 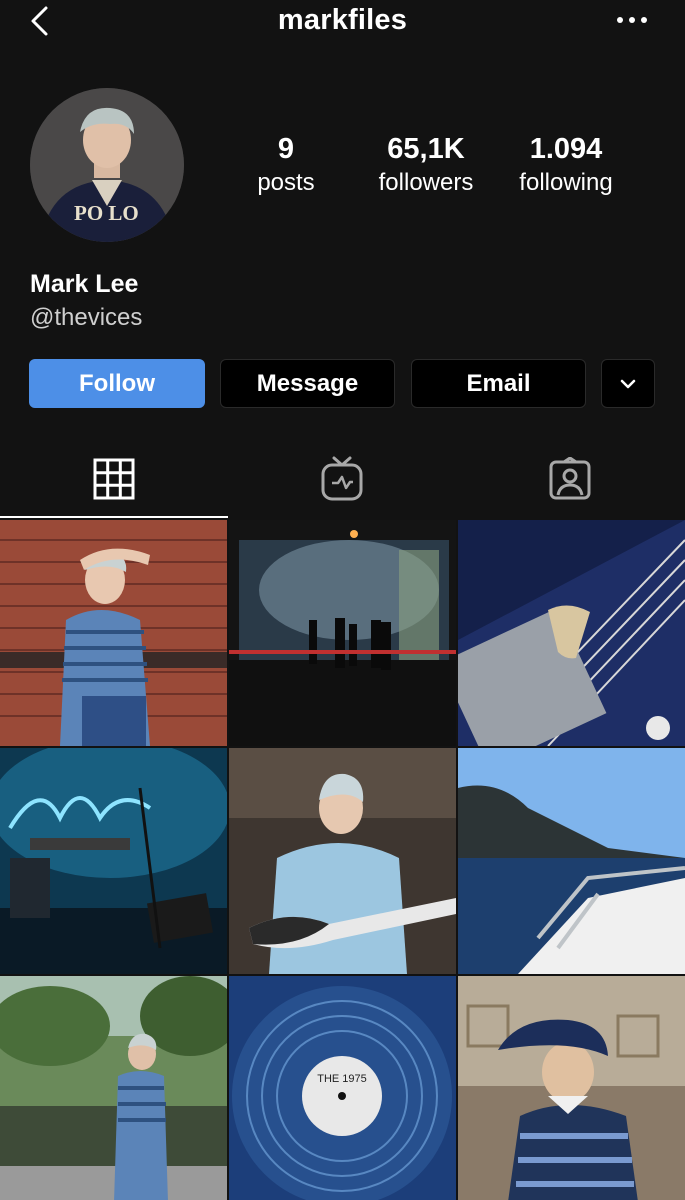 I want to click on follow-button: Follow, so click(x=117, y=383).